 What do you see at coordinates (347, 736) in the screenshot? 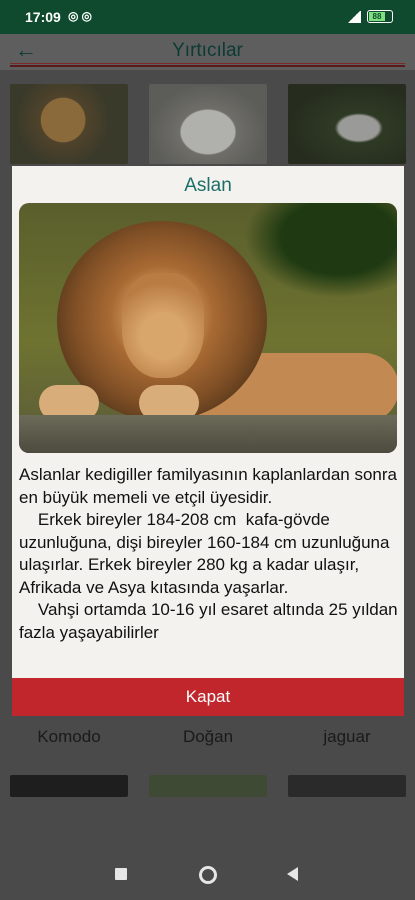
I see `animal-label: jaguar` at bounding box center [347, 736].